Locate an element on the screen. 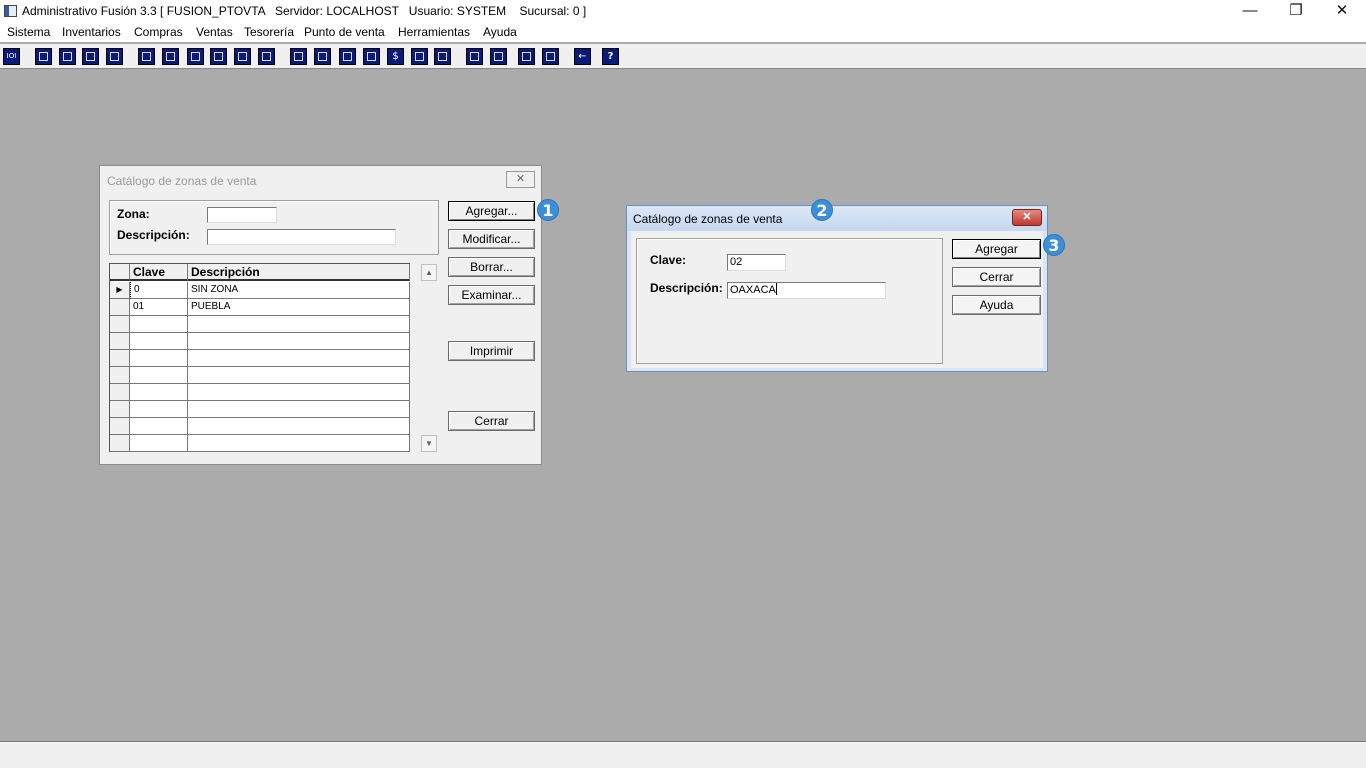  ioi-icon: IOI is located at coordinates (11, 56).